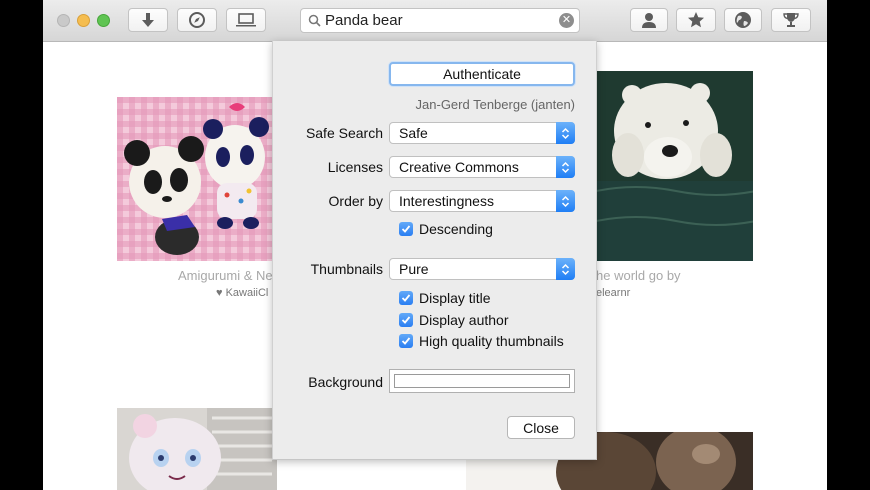 The height and width of the screenshot is (490, 870). I want to click on clear-search-icon: ✕, so click(566, 20).